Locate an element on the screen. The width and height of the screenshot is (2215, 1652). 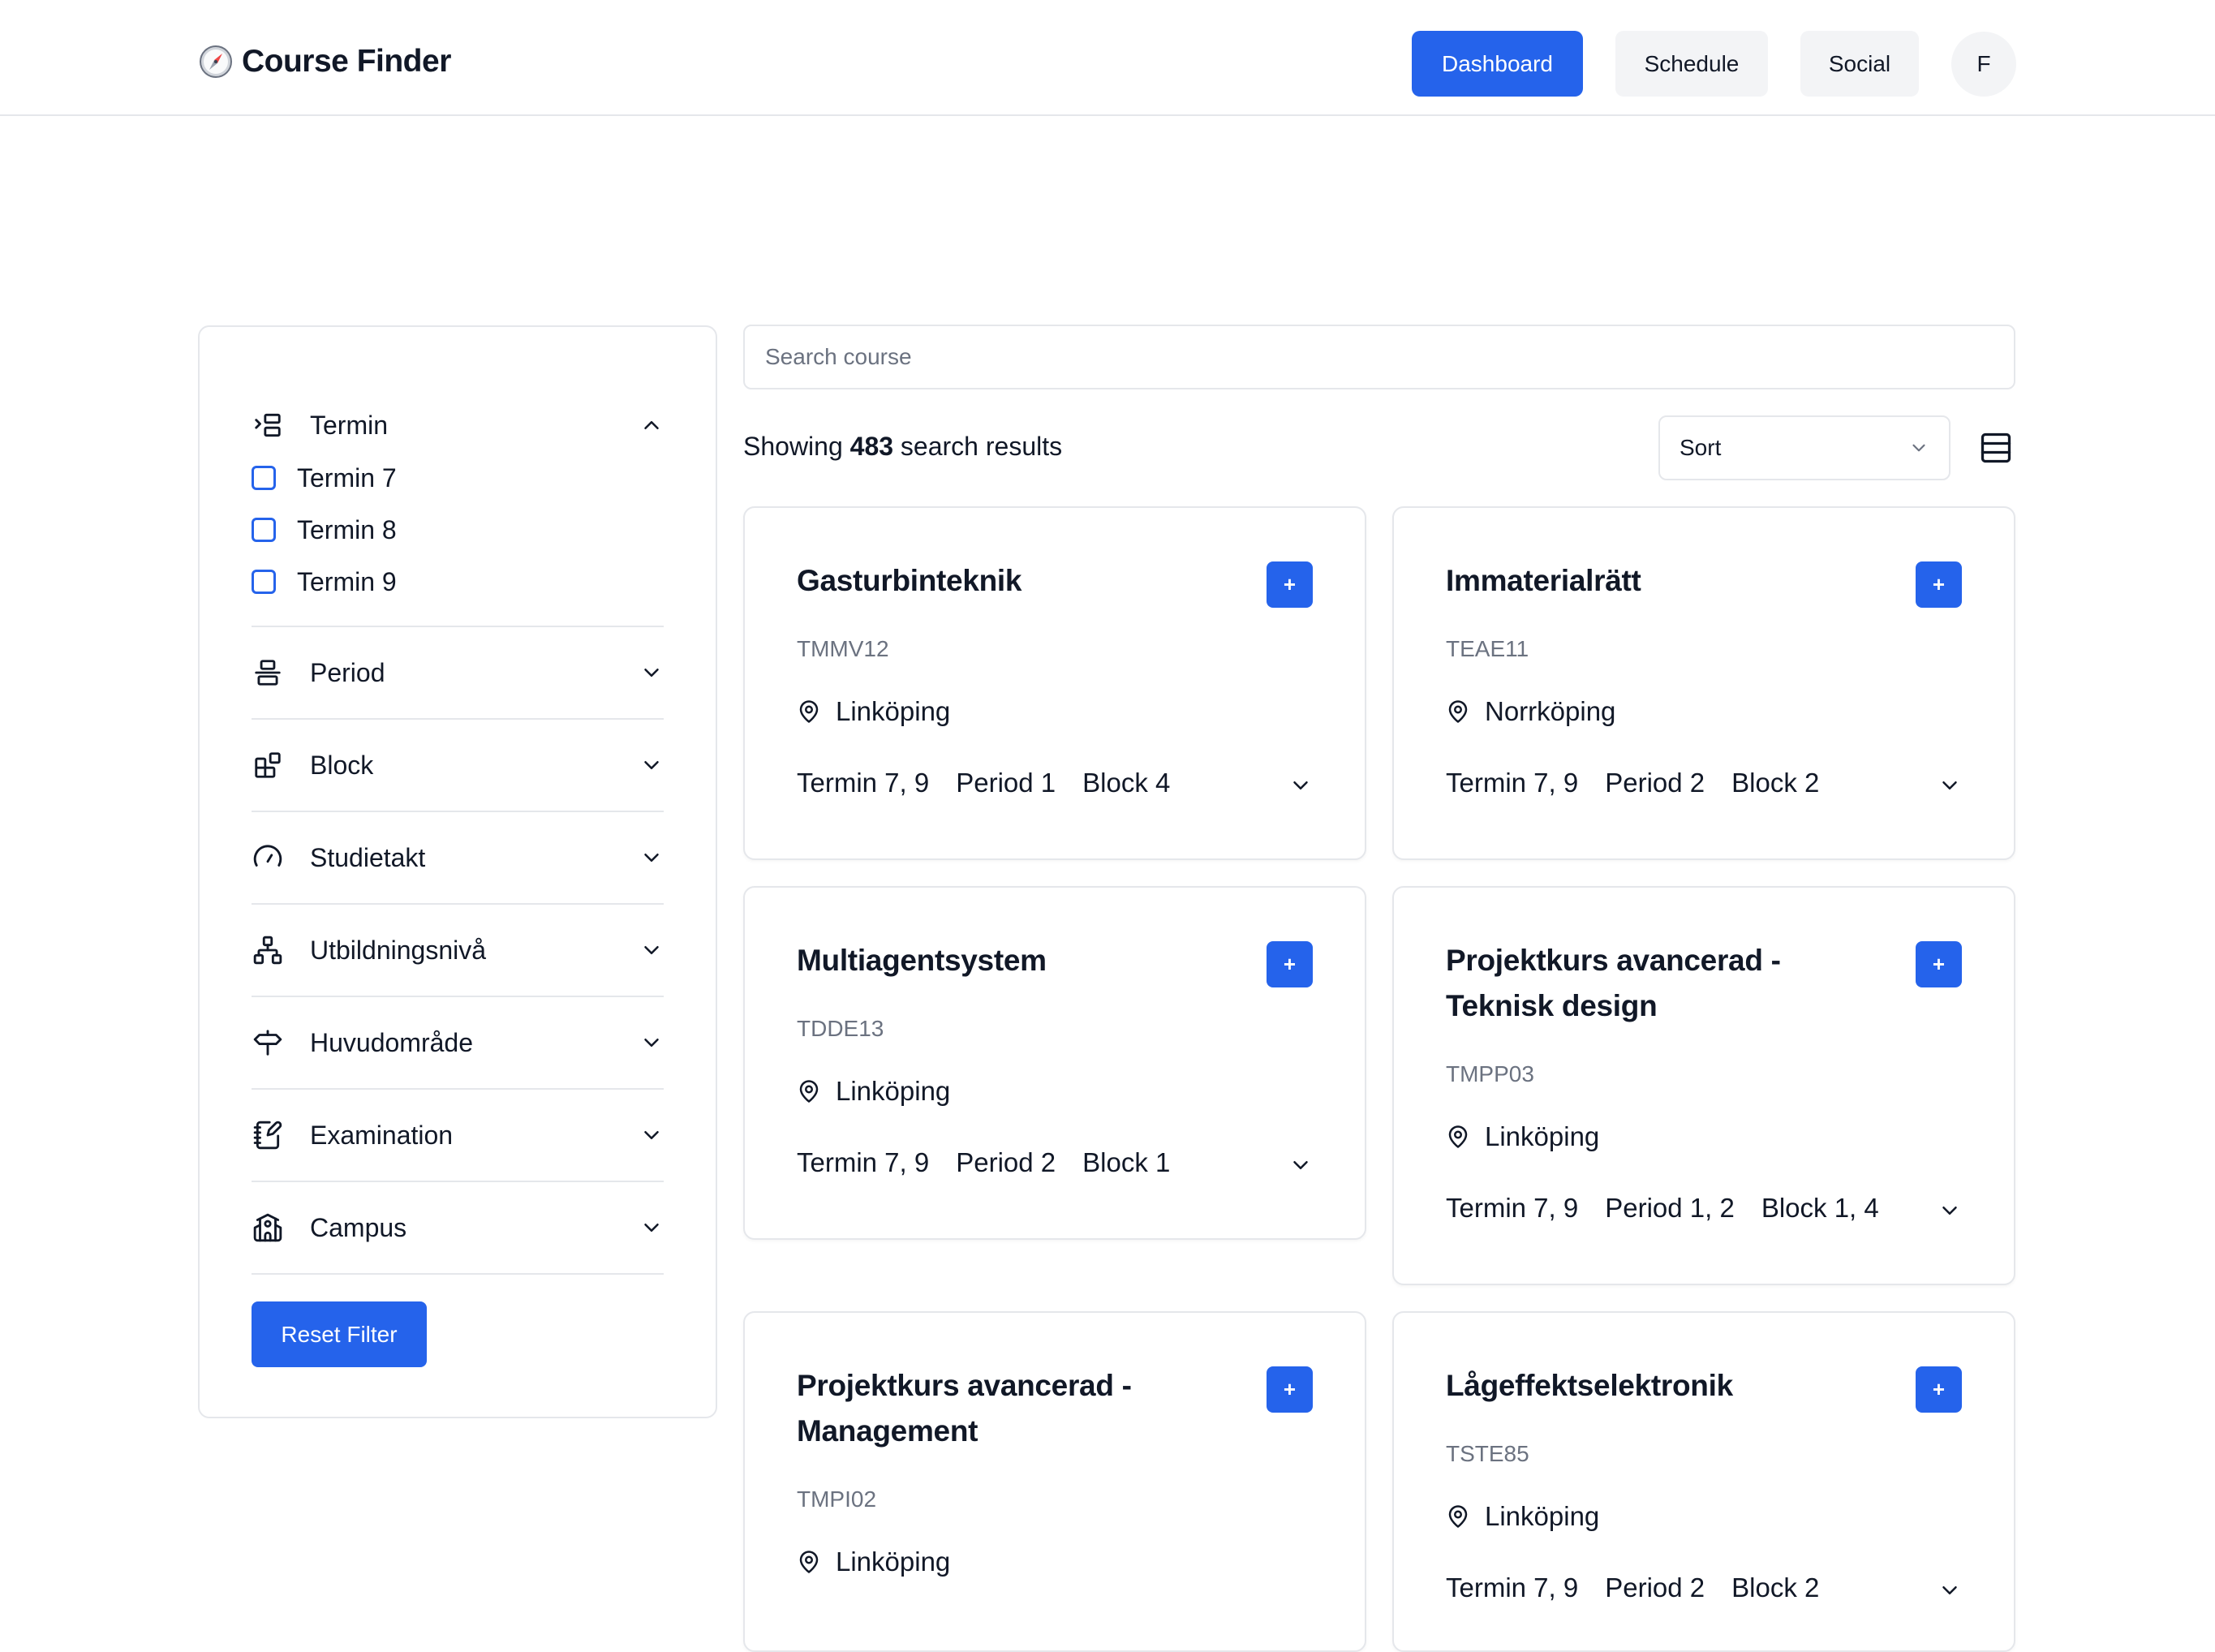
course-meta: Termin 7, 9 Period 2 Block 2 is located at coordinates (1632, 783).